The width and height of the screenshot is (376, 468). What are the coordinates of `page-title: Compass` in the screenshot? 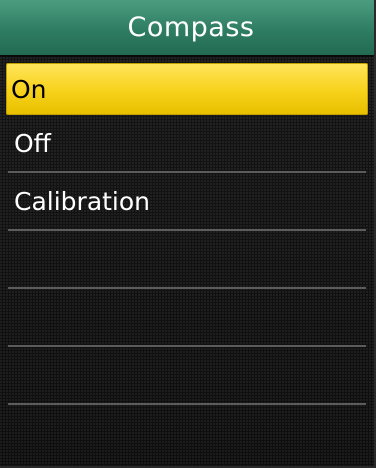 It's located at (191, 27).